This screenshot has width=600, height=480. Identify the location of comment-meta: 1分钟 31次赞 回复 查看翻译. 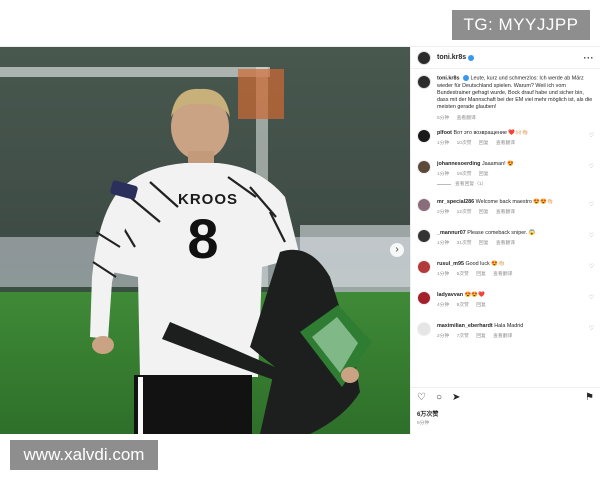
(512, 243).